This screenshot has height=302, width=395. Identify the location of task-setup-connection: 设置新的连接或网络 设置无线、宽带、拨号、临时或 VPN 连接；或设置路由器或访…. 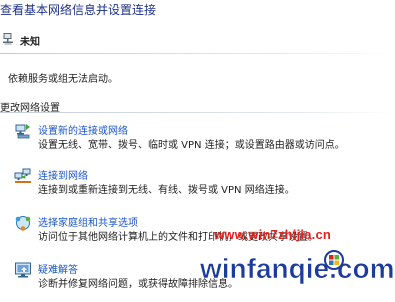
(197, 136).